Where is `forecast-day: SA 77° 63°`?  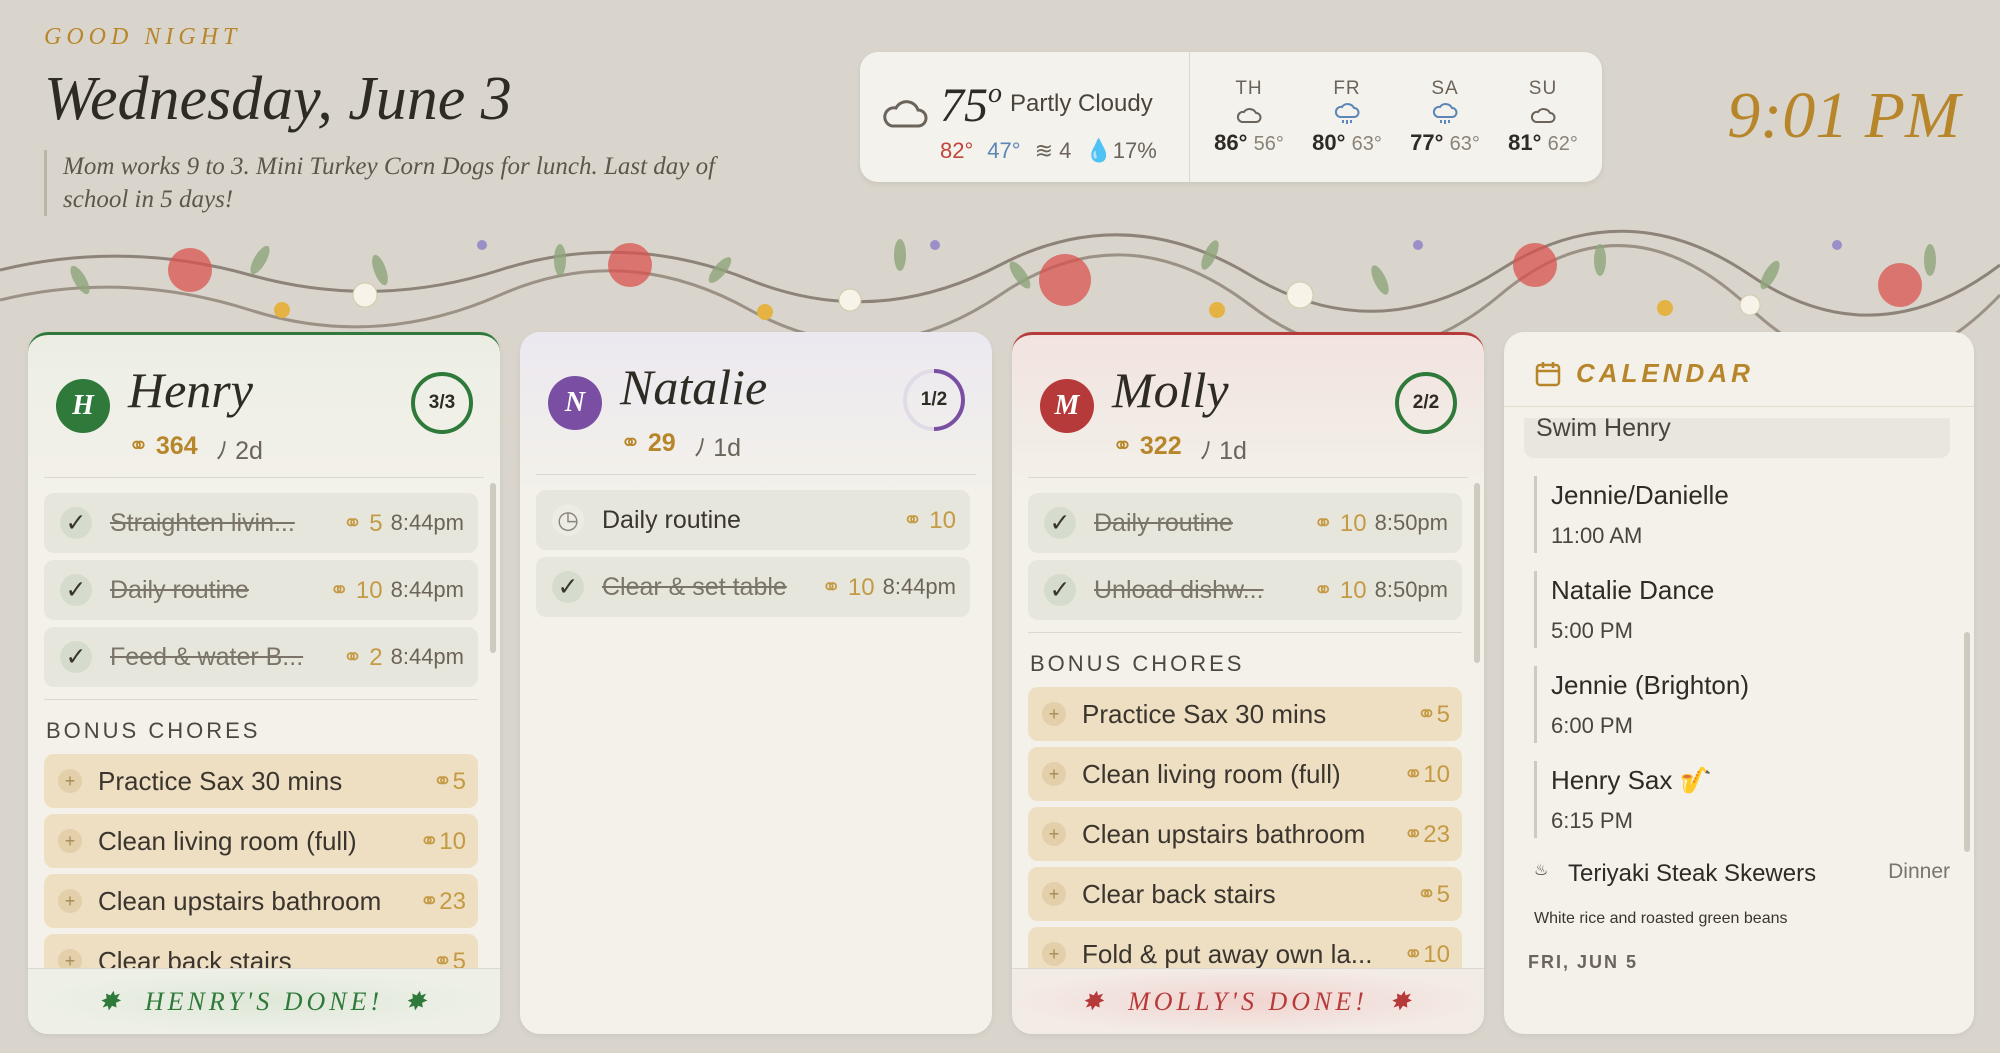
forecast-day: SA 77° 63° is located at coordinates (1445, 116).